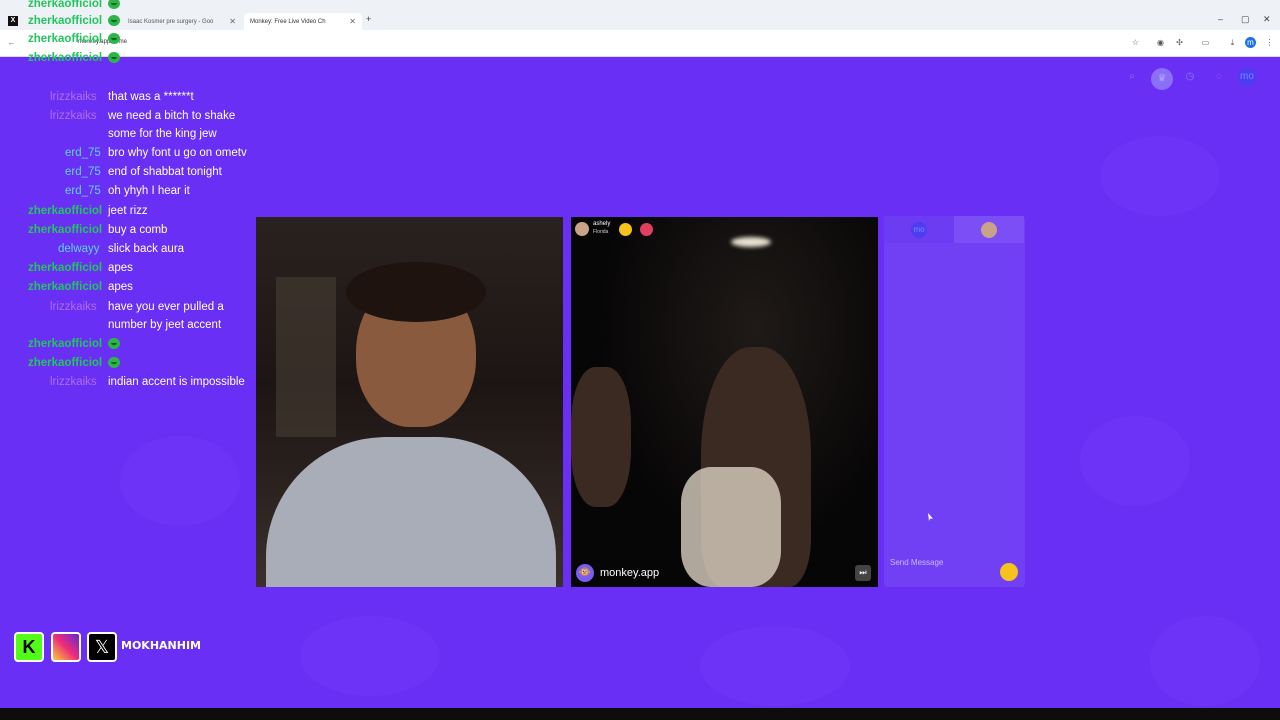 Image resolution: width=1280 pixels, height=720 pixels. Describe the element at coordinates (1220, 19) in the screenshot. I see `minimize-button: –` at that location.